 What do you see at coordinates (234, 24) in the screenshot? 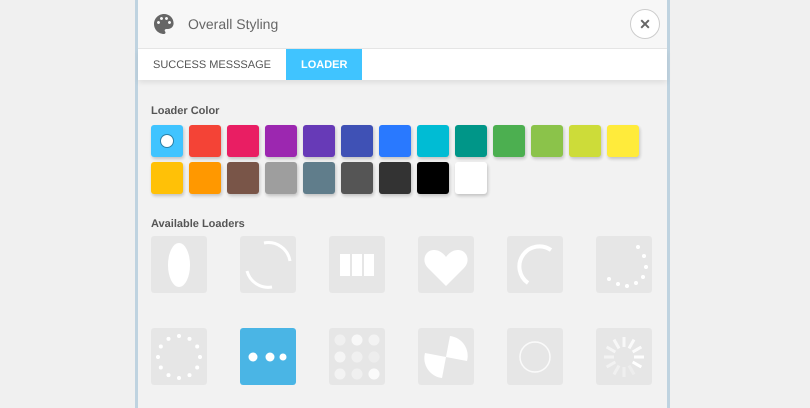
I see `panel-title: Overall Styling` at bounding box center [234, 24].